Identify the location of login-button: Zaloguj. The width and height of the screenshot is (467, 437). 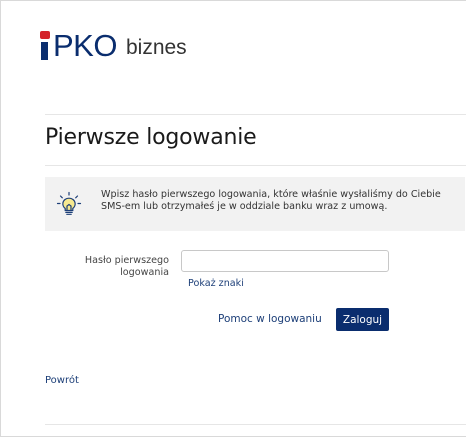
(362, 319).